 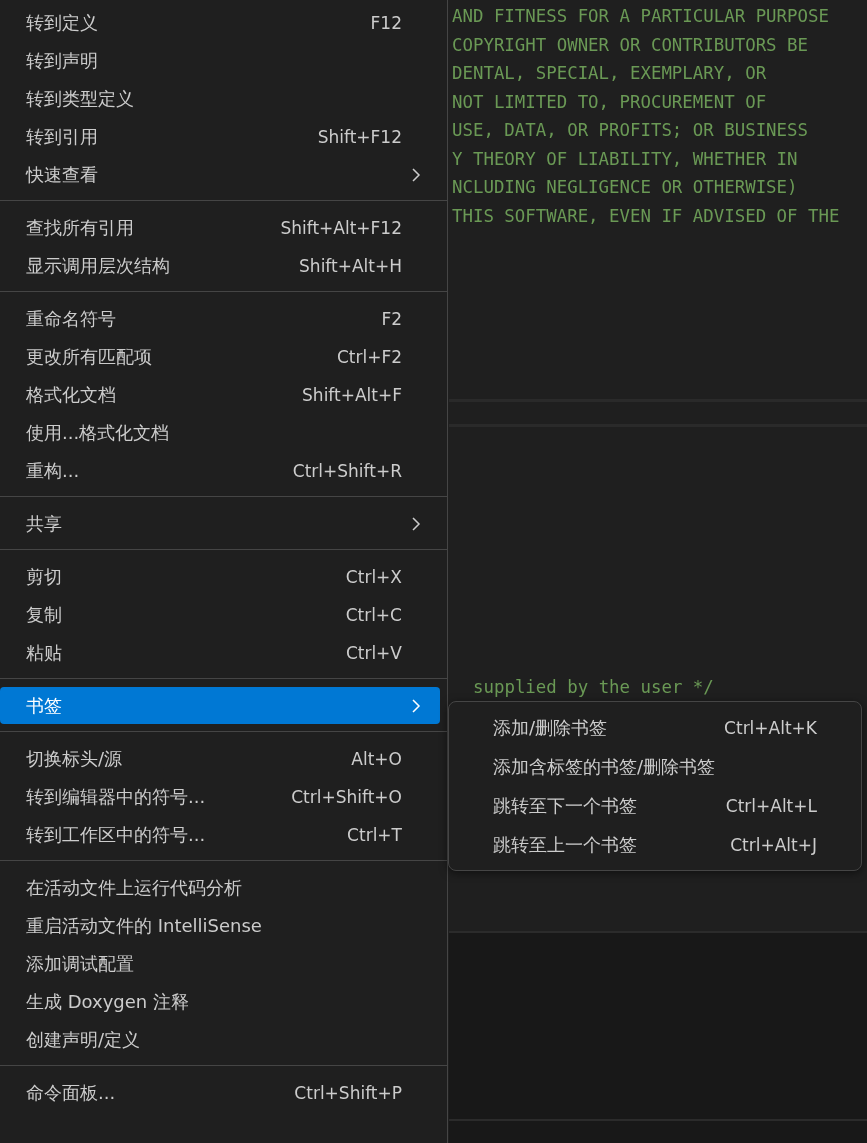 What do you see at coordinates (220, 98) in the screenshot?
I see `menu-item: 转到类型定义` at bounding box center [220, 98].